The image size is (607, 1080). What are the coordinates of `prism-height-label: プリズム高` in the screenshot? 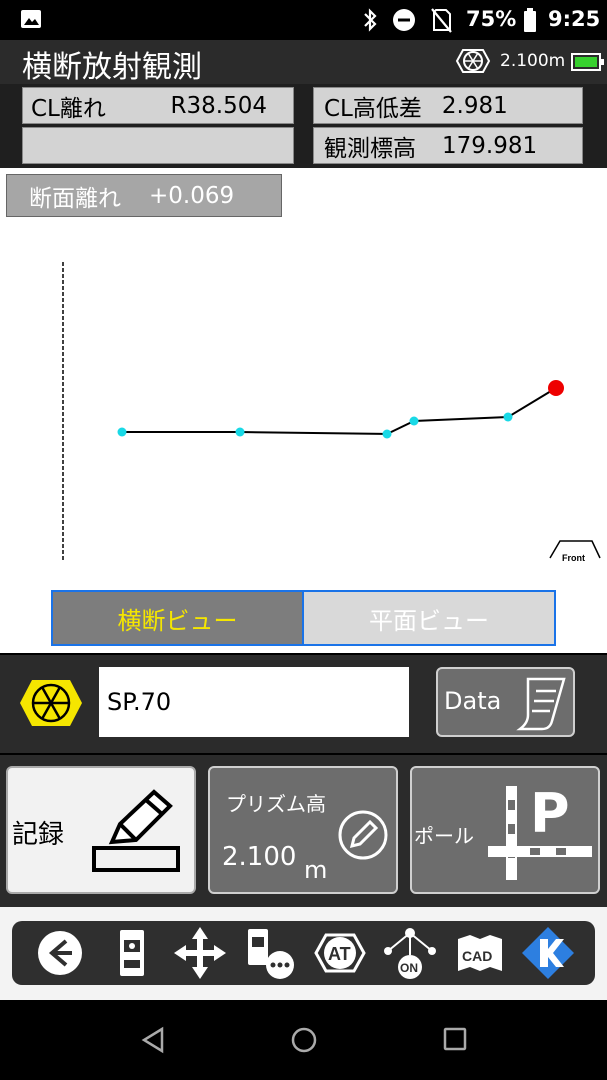 It's located at (276, 804).